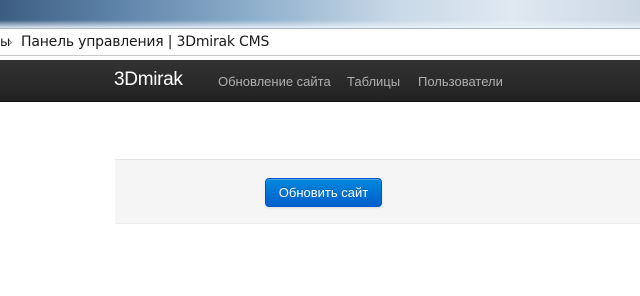  Describe the element at coordinates (323, 192) in the screenshot. I see `update-site-button: Обновить сайт` at that location.